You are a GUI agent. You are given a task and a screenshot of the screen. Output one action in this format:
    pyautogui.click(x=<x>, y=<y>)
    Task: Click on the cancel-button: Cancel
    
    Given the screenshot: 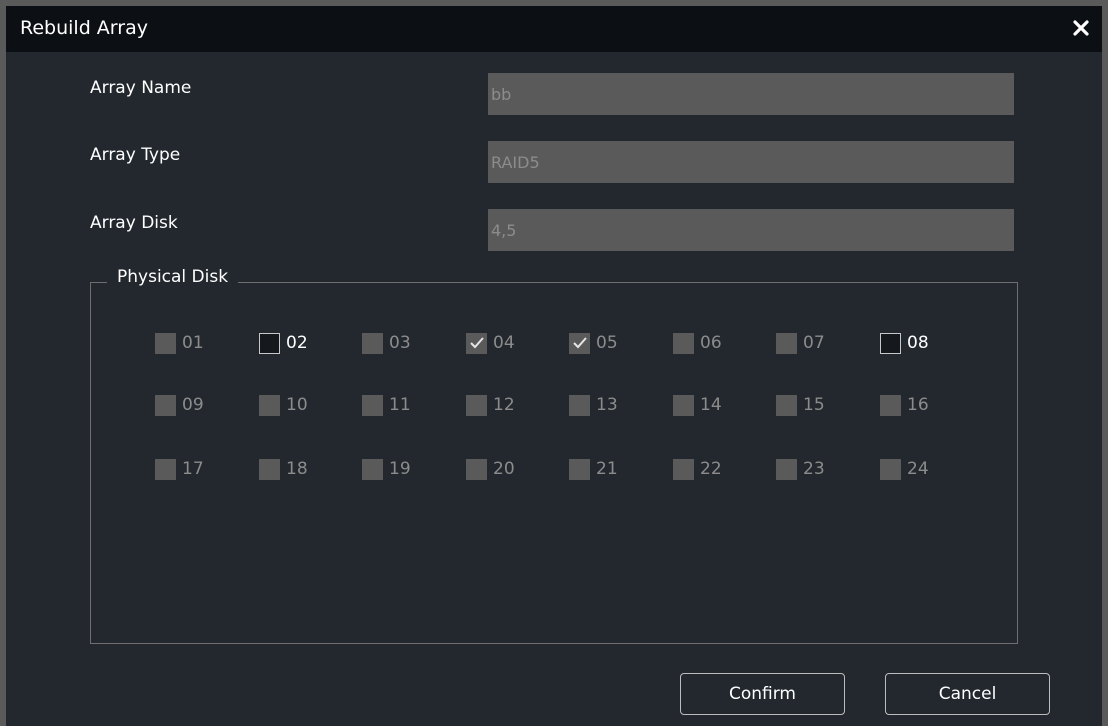 What is the action you would take?
    pyautogui.click(x=967, y=694)
    